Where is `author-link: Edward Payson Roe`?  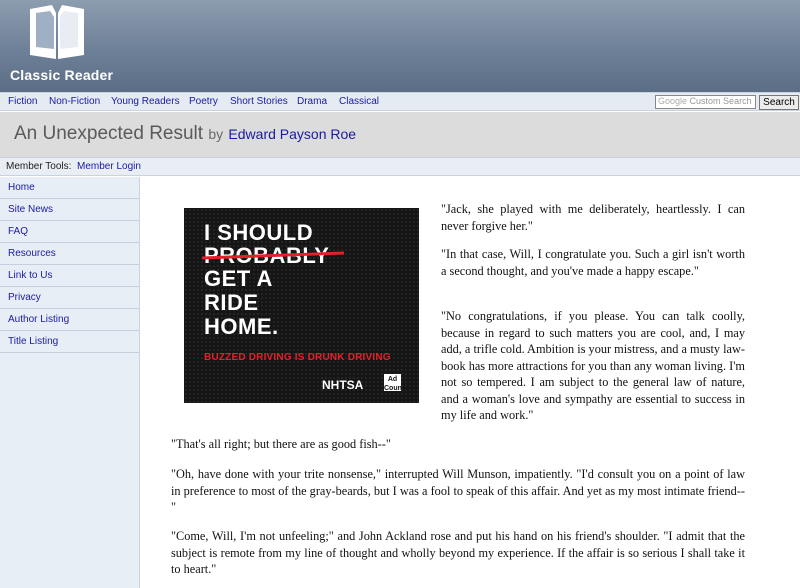 author-link: Edward Payson Roe is located at coordinates (292, 134).